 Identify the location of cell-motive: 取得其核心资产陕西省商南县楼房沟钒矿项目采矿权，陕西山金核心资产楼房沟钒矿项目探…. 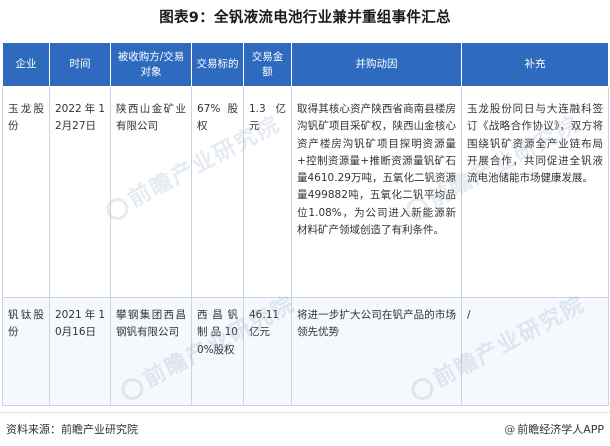
(376, 192).